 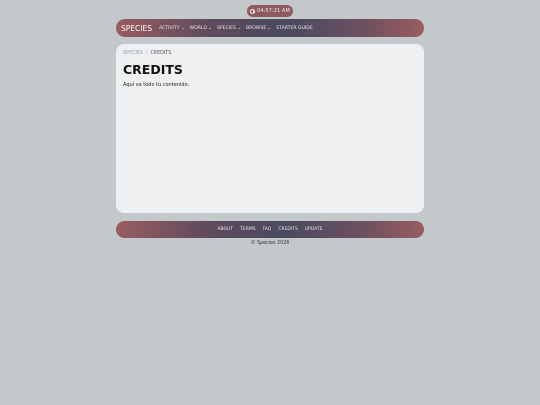 What do you see at coordinates (273, 11) in the screenshot?
I see `clock-time: 04:57:21 AM` at bounding box center [273, 11].